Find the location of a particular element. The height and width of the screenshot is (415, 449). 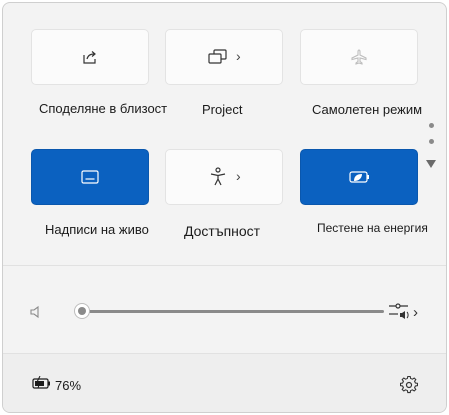

volume-slider-thumb is located at coordinates (82, 311).